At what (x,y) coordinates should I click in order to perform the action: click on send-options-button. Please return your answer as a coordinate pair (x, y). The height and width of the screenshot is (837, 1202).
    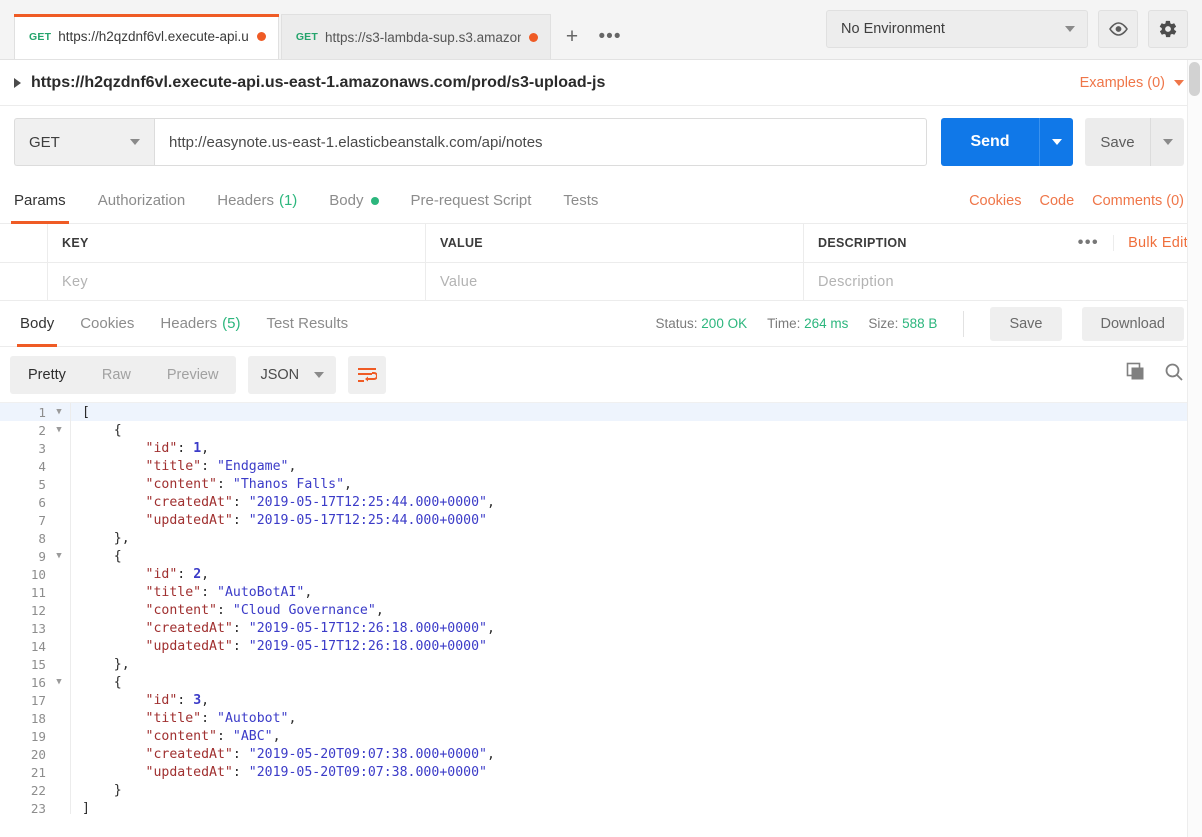
    Looking at the image, I should click on (1056, 142).